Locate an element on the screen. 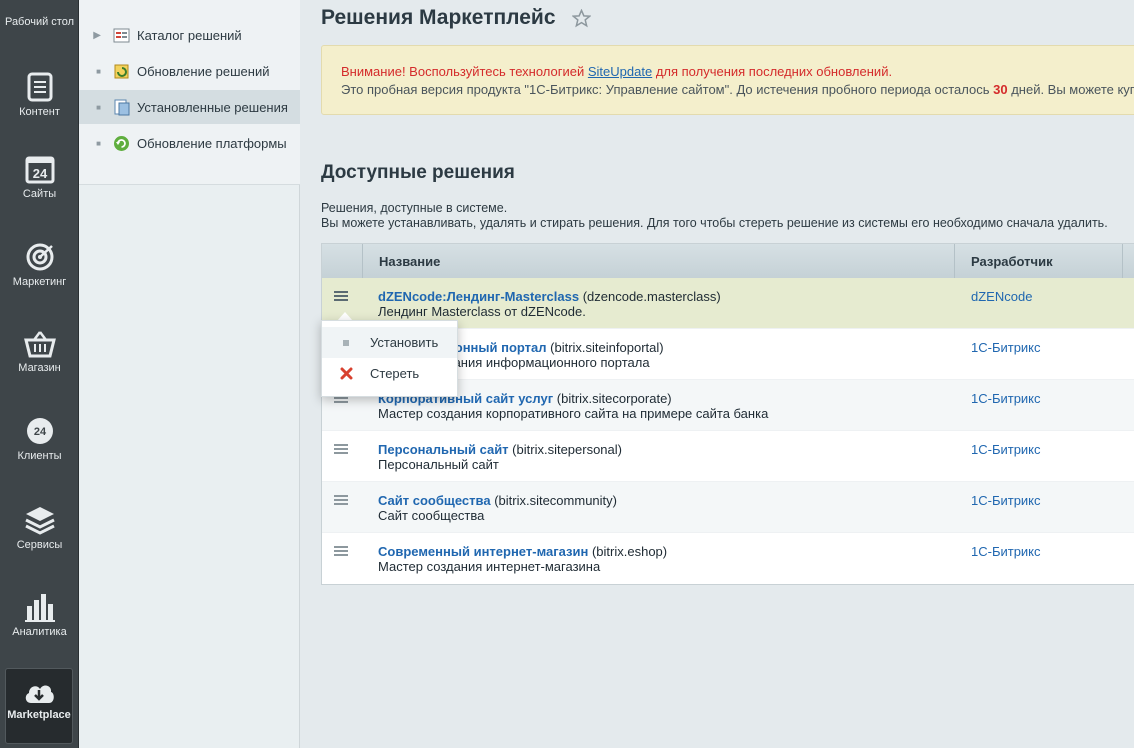  solution-title-link: Персональный сайт is located at coordinates (443, 449).